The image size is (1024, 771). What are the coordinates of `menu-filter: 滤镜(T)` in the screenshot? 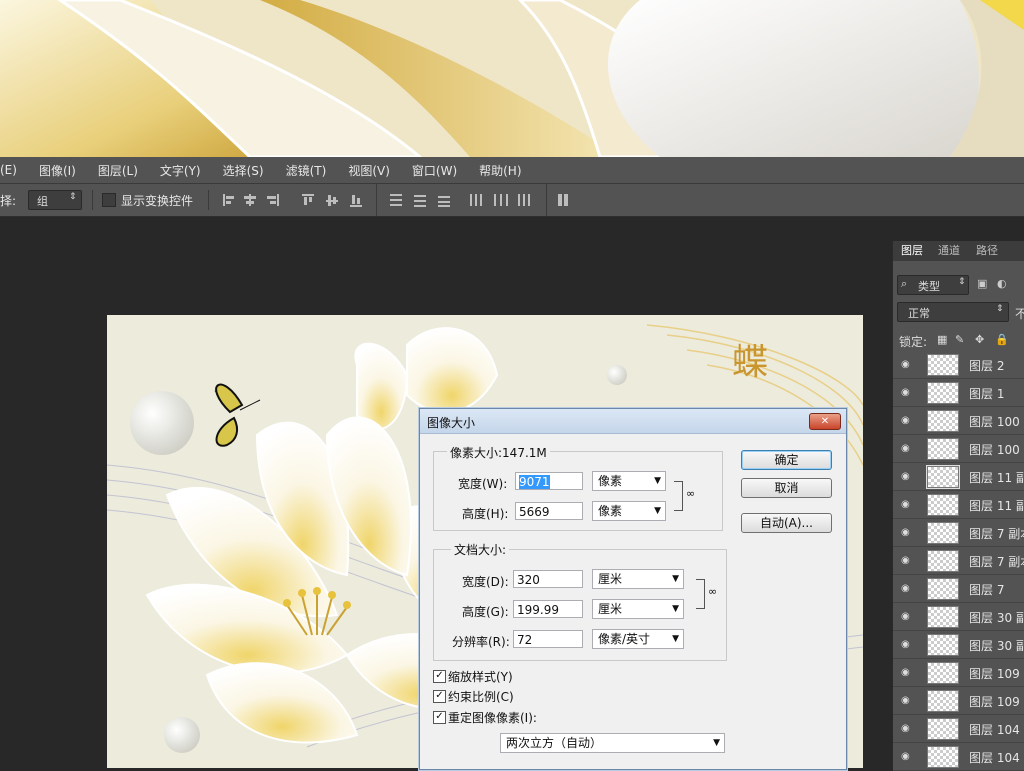 It's located at (306, 170).